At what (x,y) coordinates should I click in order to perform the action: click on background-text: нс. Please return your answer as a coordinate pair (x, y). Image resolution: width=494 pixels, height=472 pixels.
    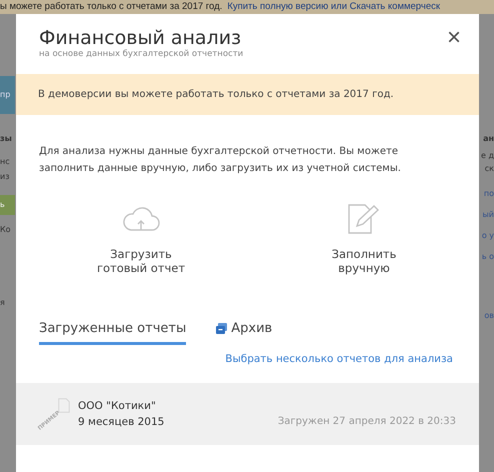
    Looking at the image, I should click on (5, 161).